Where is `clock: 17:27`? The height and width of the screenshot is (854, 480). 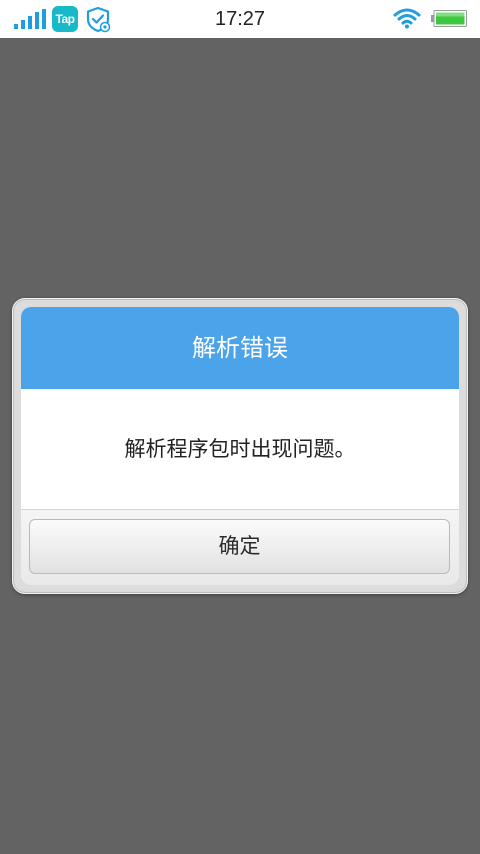
clock: 17:27 is located at coordinates (240, 19).